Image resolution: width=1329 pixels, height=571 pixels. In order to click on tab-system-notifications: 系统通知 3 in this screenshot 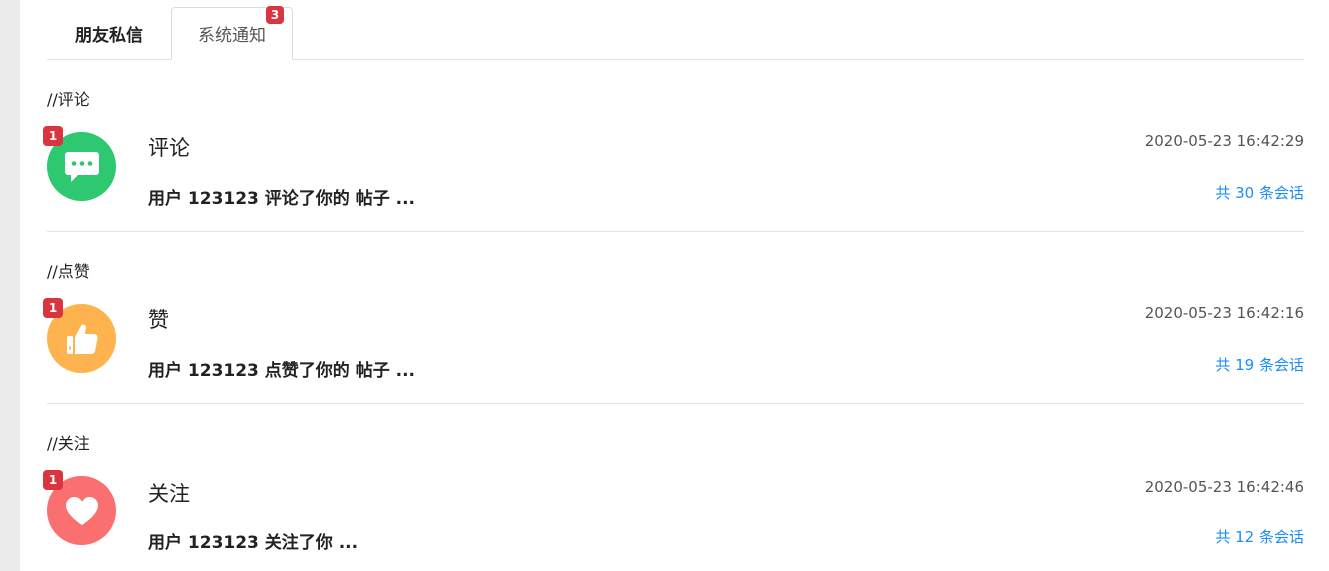, I will do `click(232, 33)`.